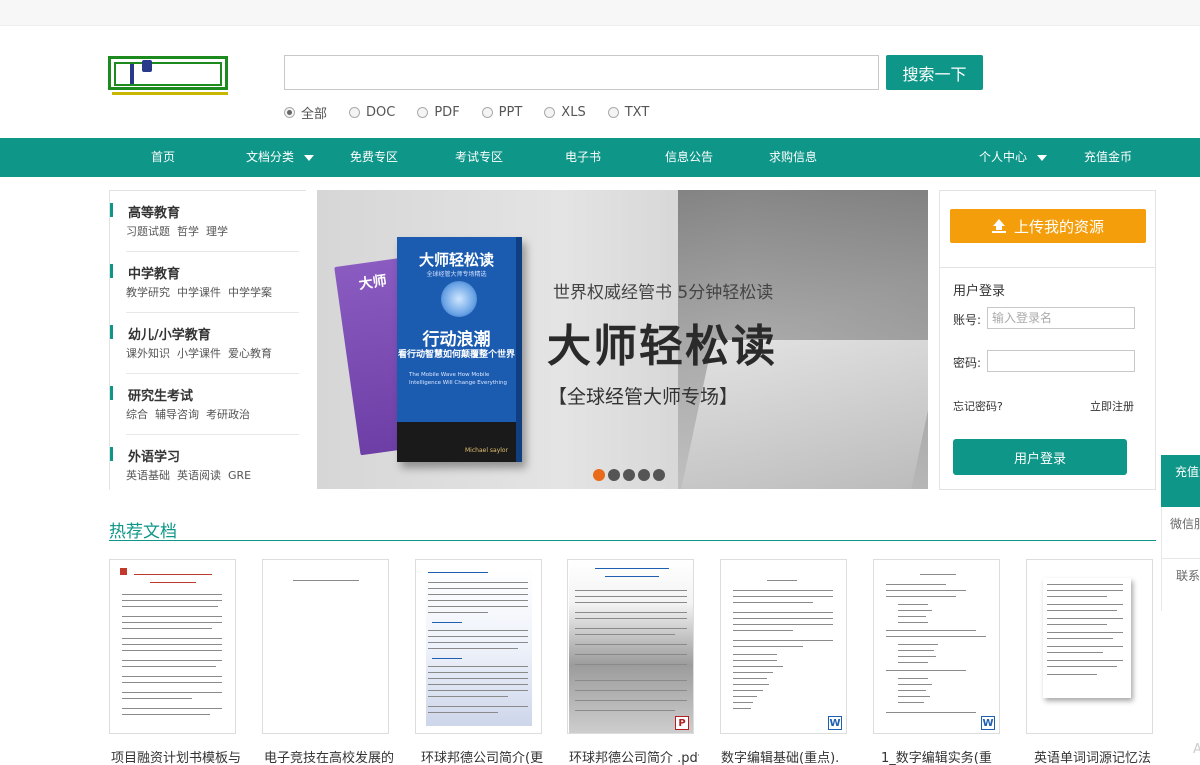 The image size is (1200, 765). I want to click on password-input, so click(1061, 361).